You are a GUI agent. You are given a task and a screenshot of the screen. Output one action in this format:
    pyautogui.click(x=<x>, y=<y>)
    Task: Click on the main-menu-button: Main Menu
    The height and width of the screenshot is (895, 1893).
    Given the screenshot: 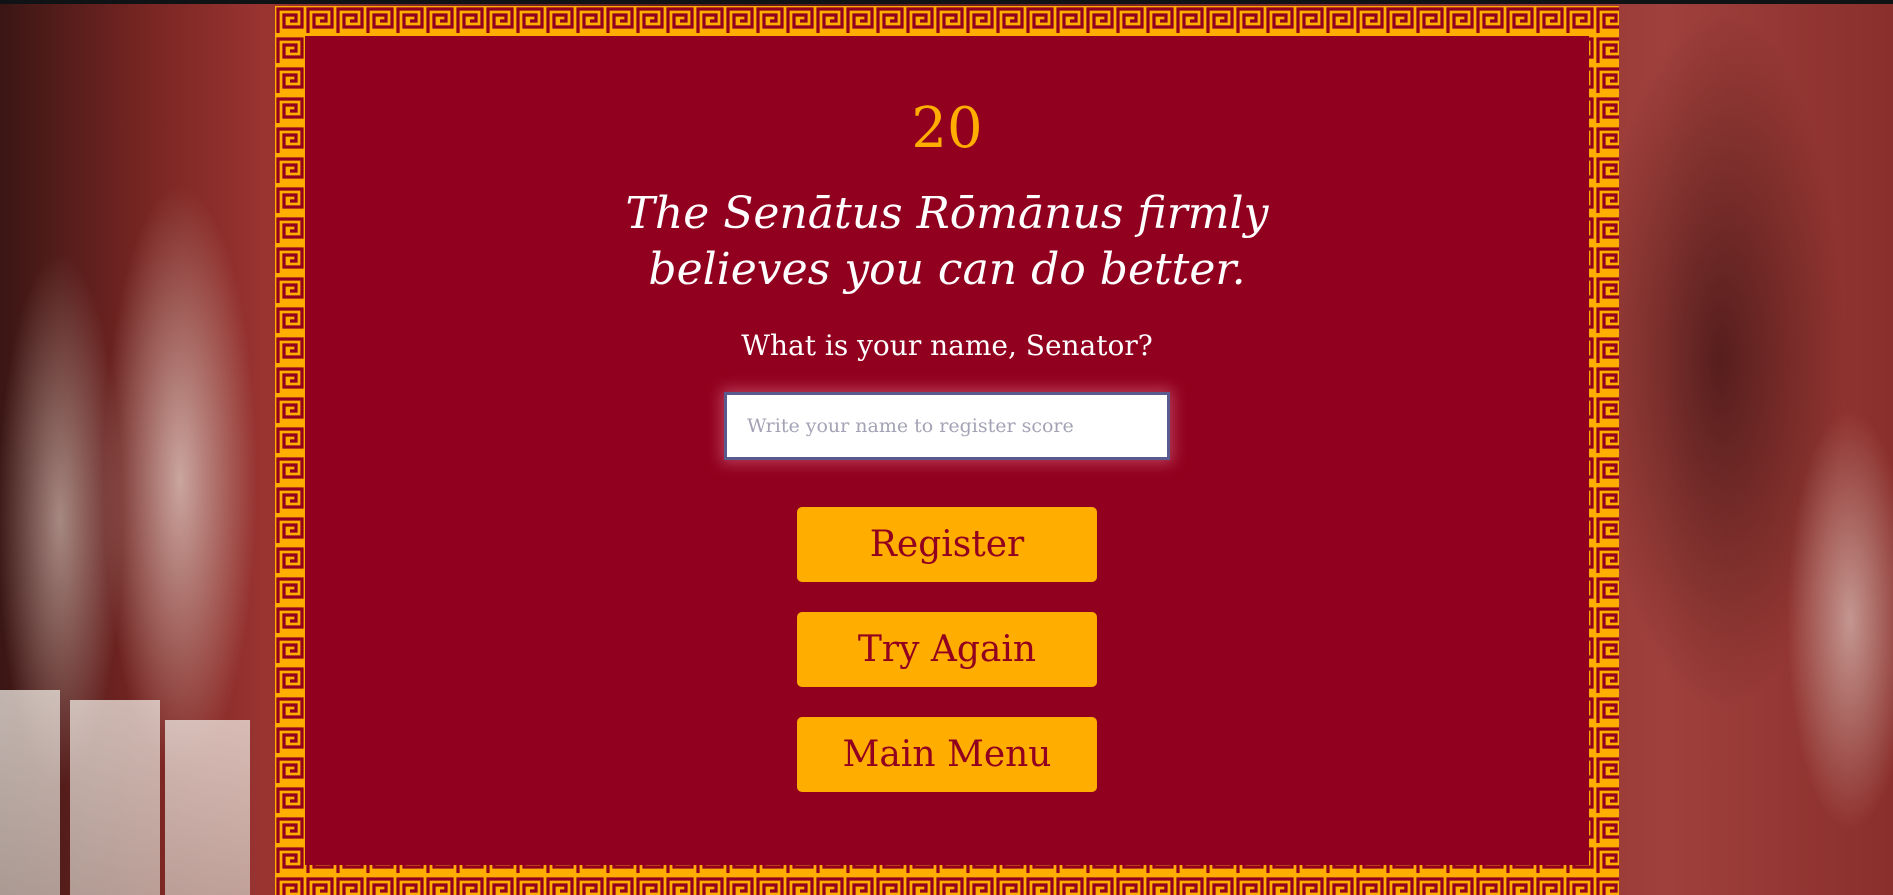 What is the action you would take?
    pyautogui.click(x=947, y=754)
    